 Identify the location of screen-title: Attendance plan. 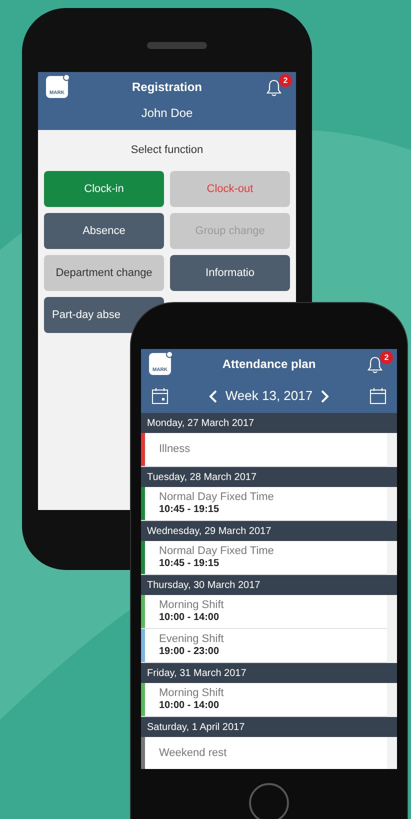
(269, 364).